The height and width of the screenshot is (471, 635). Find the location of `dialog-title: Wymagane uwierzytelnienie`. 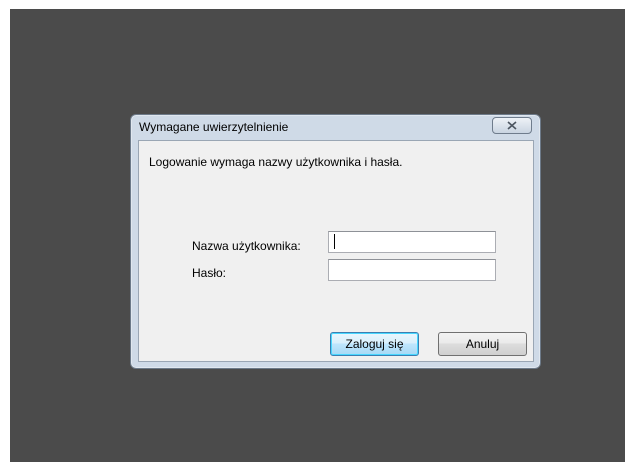

dialog-title: Wymagane uwierzytelnienie is located at coordinates (214, 127).